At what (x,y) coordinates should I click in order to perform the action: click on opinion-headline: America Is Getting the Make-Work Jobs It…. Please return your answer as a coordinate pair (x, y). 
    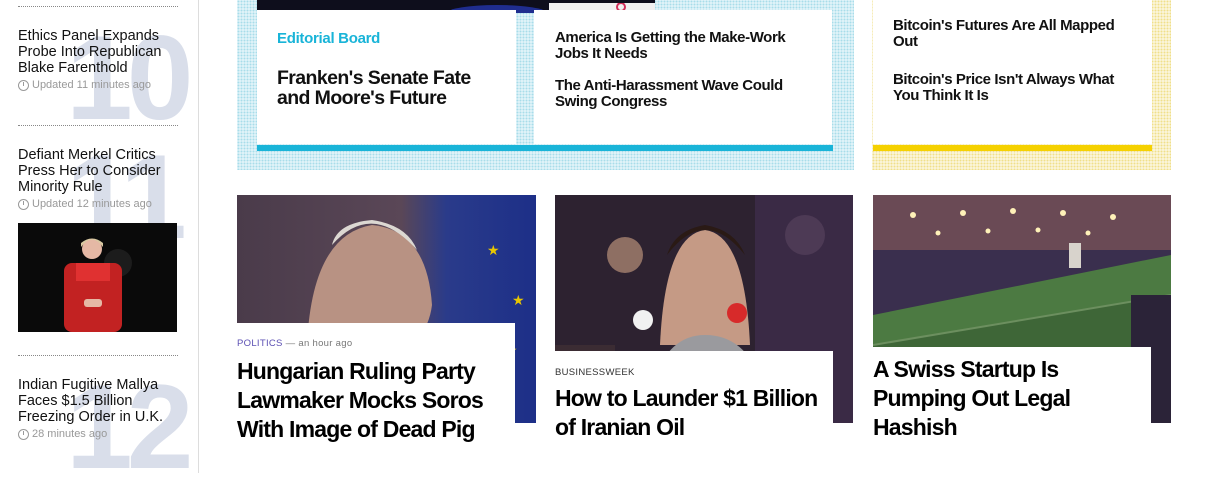
    Looking at the image, I should click on (685, 46).